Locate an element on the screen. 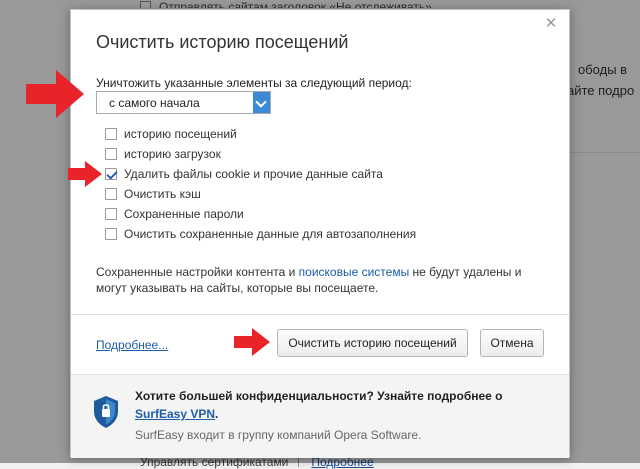  option-label: Сохраненные пароли is located at coordinates (184, 214).